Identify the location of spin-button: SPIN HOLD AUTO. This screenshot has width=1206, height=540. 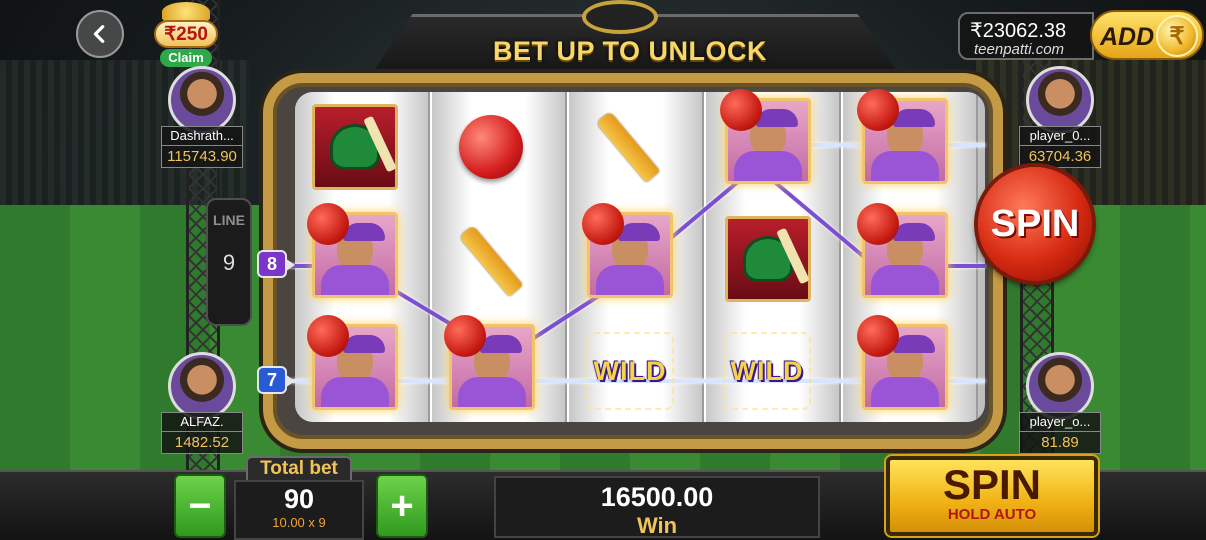
(992, 496).